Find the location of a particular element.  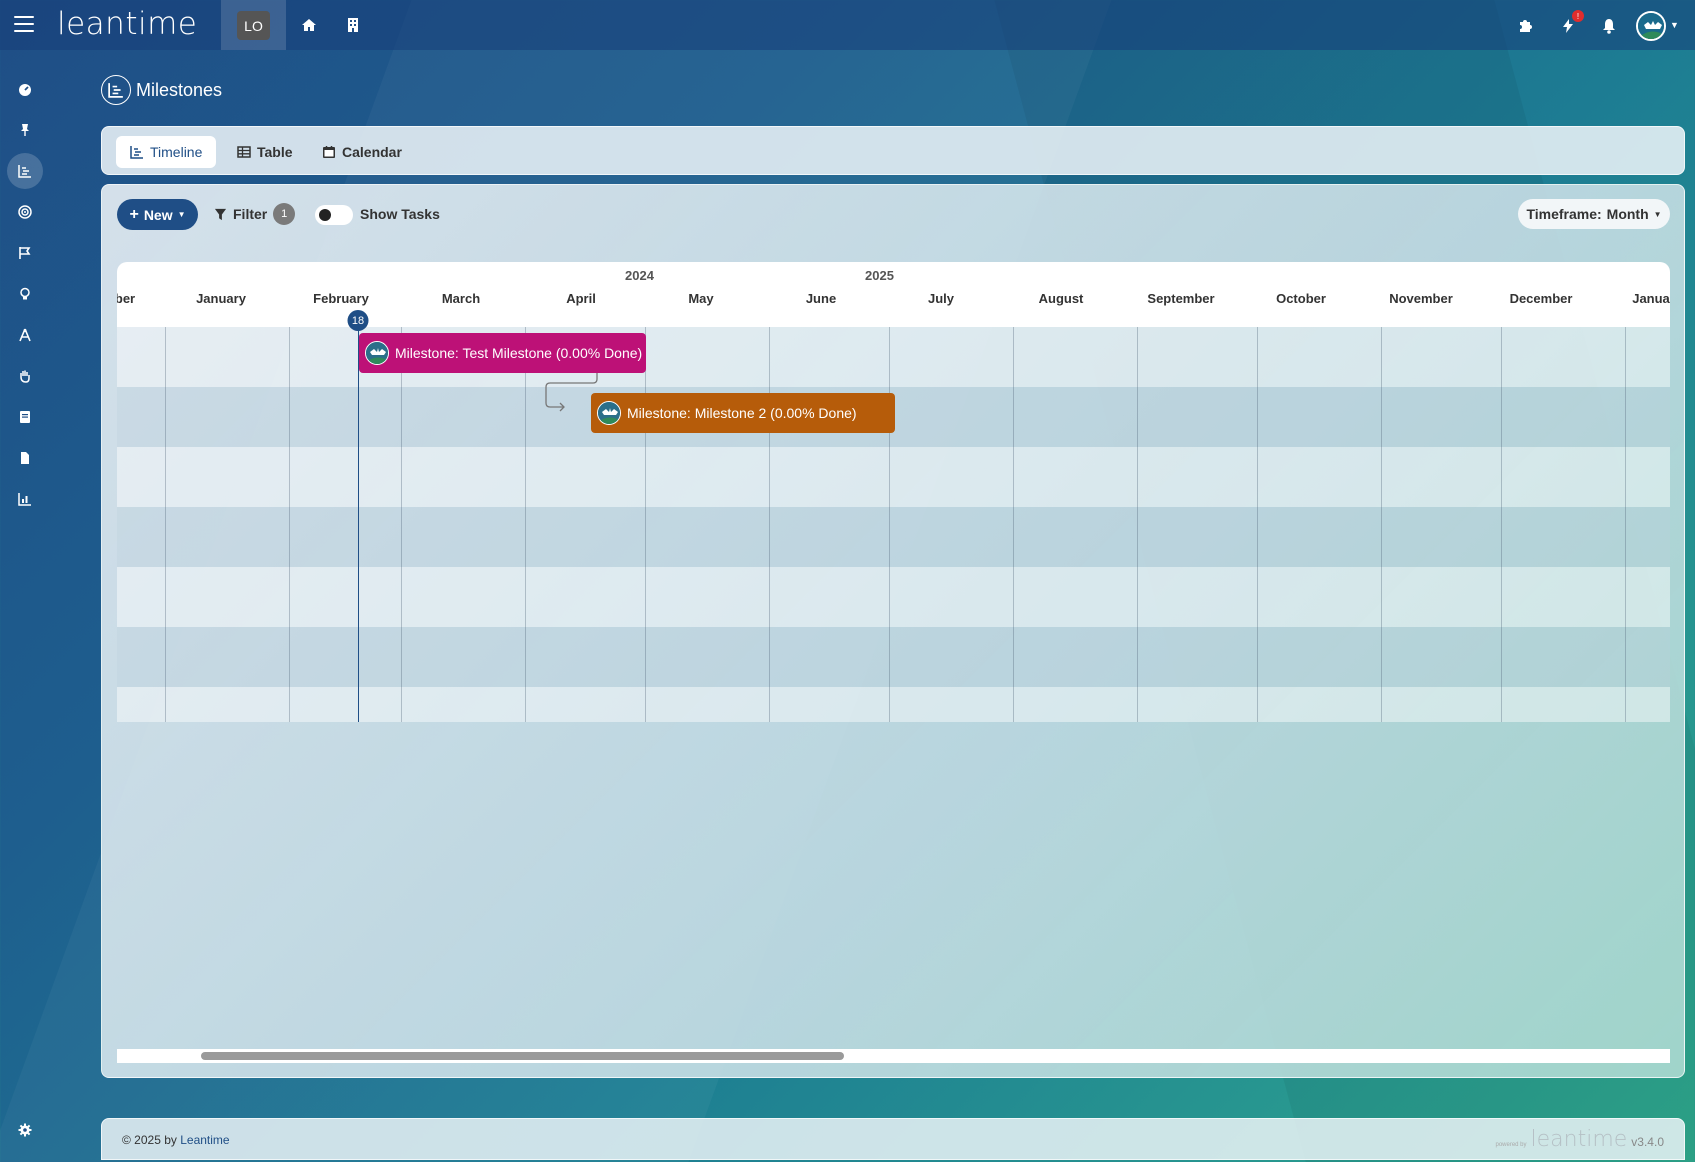

nav-retros is located at coordinates (25, 376).